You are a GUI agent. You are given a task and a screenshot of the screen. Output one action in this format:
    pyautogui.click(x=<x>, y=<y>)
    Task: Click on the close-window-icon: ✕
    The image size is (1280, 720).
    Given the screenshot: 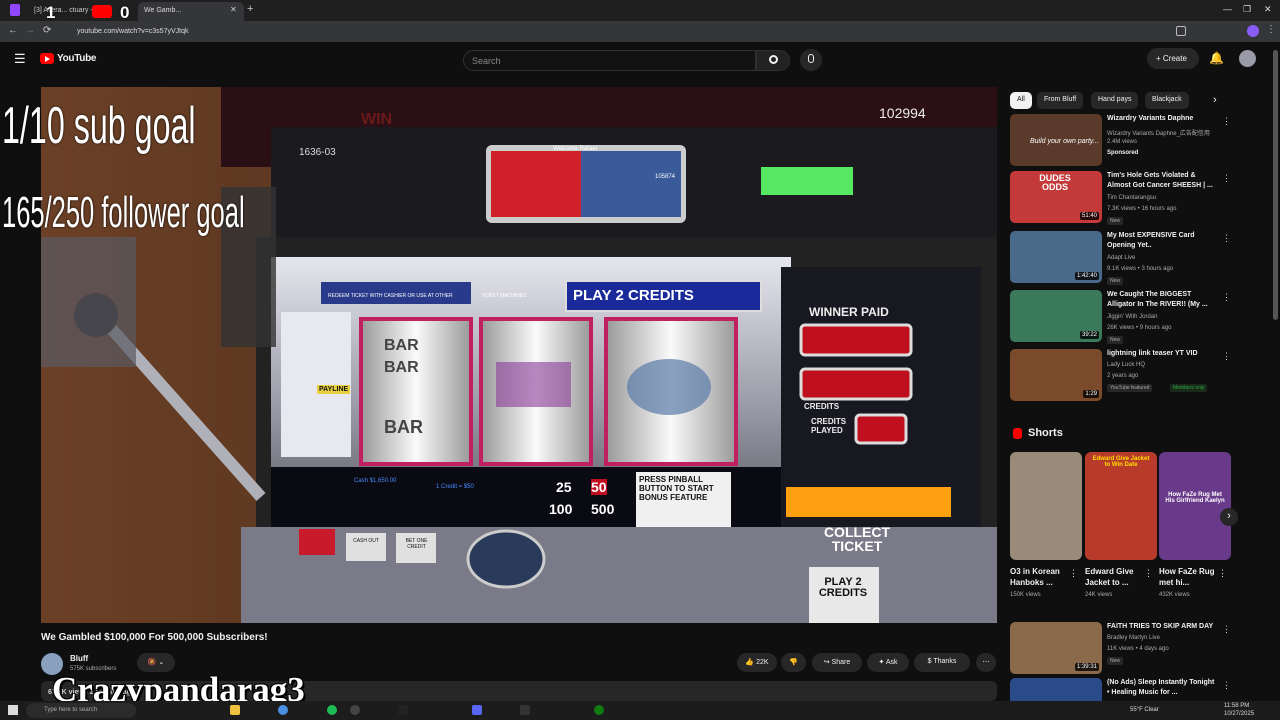 What is the action you would take?
    pyautogui.click(x=1268, y=9)
    